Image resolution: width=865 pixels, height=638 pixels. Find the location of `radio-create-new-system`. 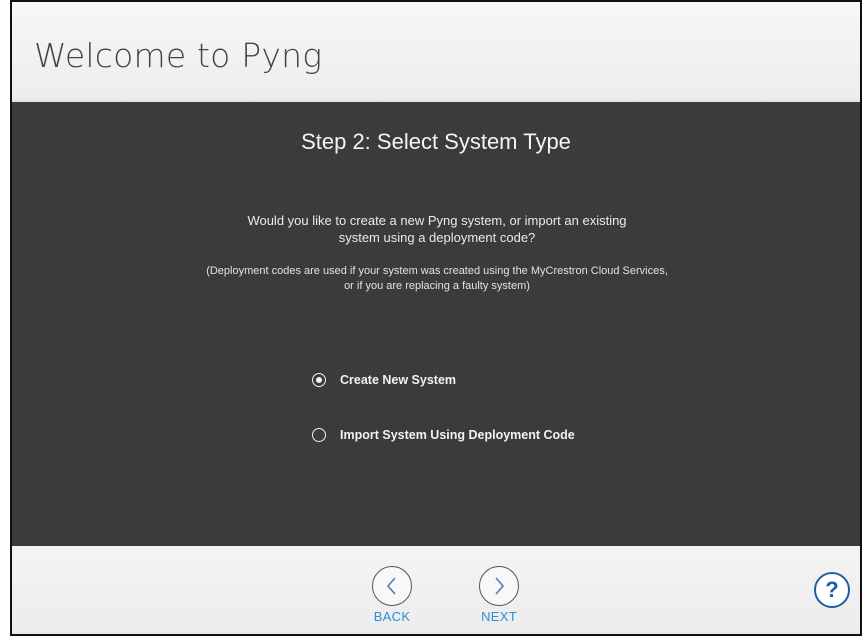

radio-create-new-system is located at coordinates (319, 380).